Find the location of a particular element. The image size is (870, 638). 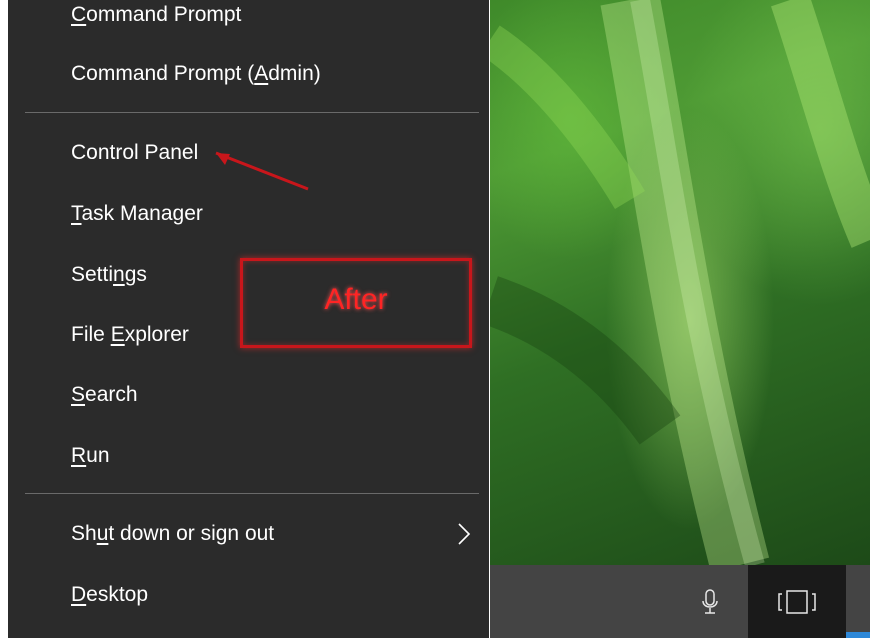

menu-item-label: ask Manager is located at coordinates (142, 213).